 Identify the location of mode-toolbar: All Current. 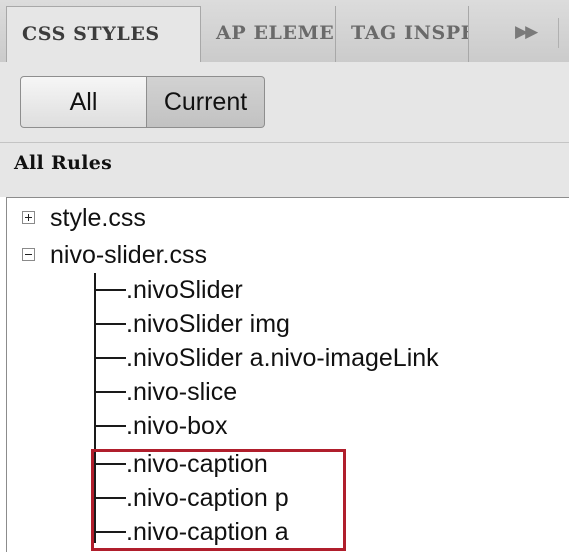
(284, 102).